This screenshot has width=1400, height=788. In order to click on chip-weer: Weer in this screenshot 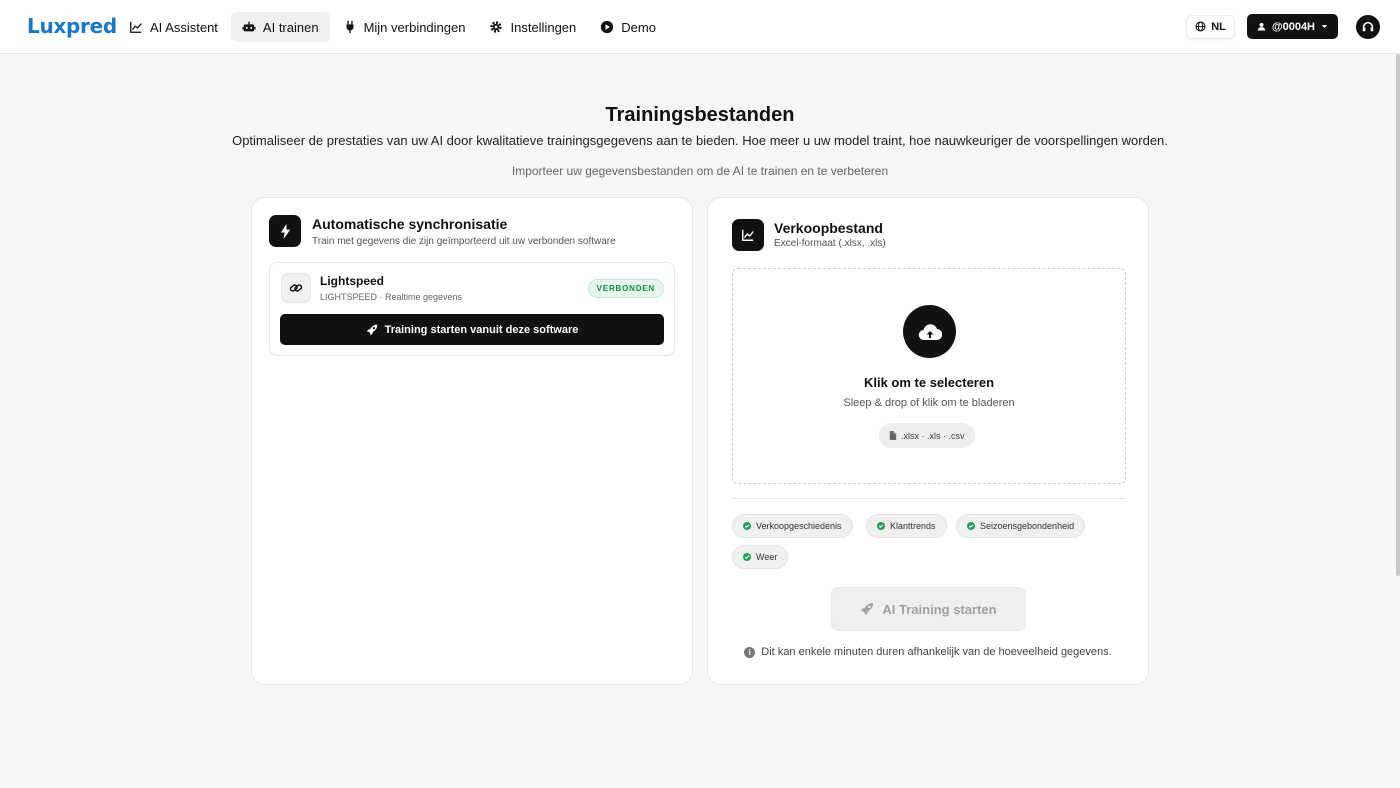, I will do `click(760, 557)`.